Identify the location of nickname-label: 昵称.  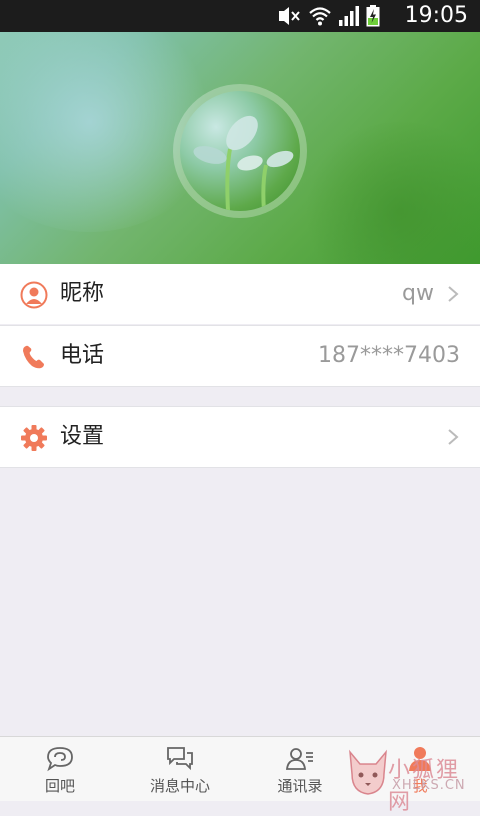
(82, 293).